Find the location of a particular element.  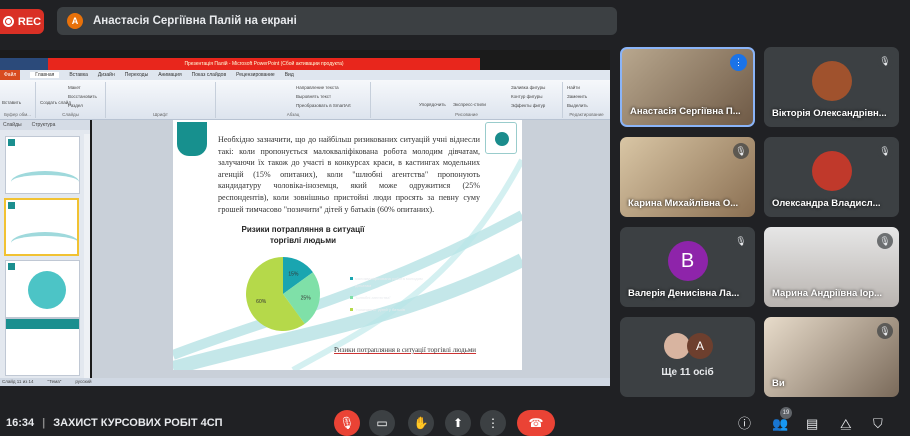

tab-design: Дизайн is located at coordinates (106, 75).